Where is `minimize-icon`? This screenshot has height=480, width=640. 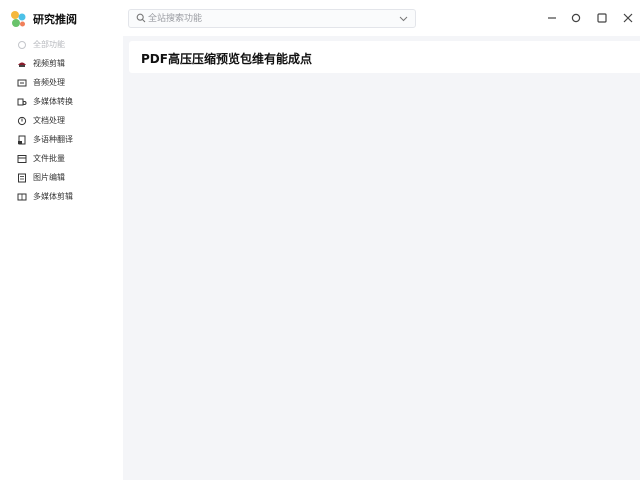
minimize-icon is located at coordinates (552, 18).